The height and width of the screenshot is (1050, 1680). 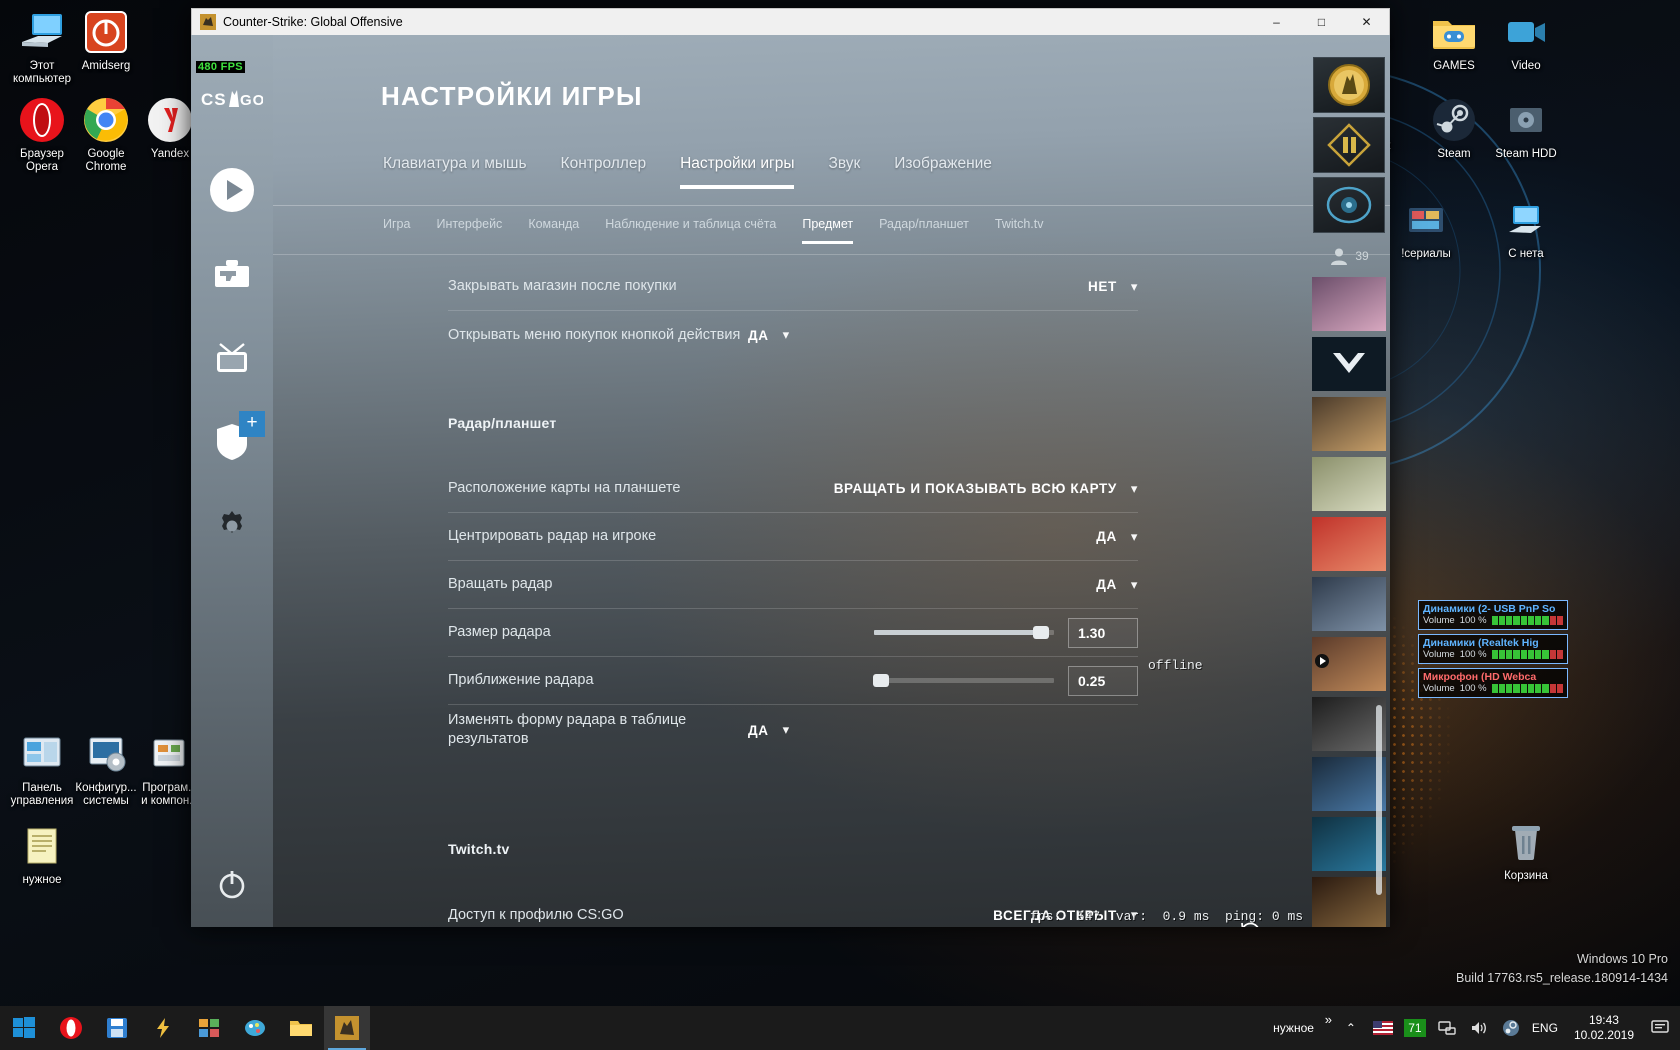 What do you see at coordinates (564, 488) in the screenshot?
I see `setting-label: Расположение карты на планшете` at bounding box center [564, 488].